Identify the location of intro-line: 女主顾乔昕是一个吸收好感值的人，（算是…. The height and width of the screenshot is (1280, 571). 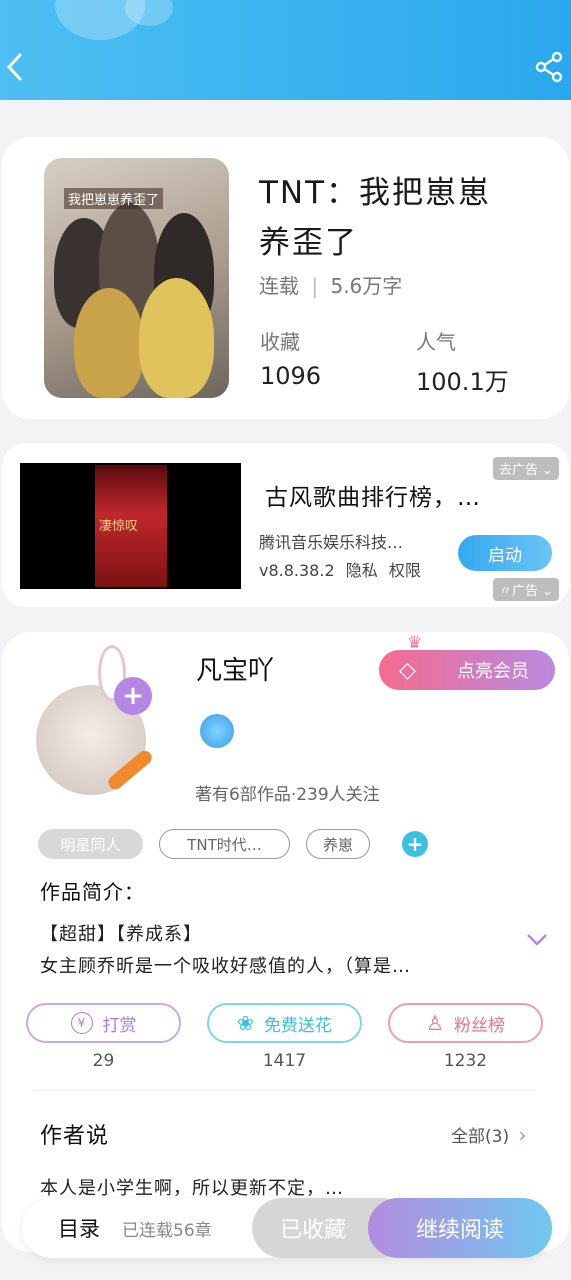
(225, 966).